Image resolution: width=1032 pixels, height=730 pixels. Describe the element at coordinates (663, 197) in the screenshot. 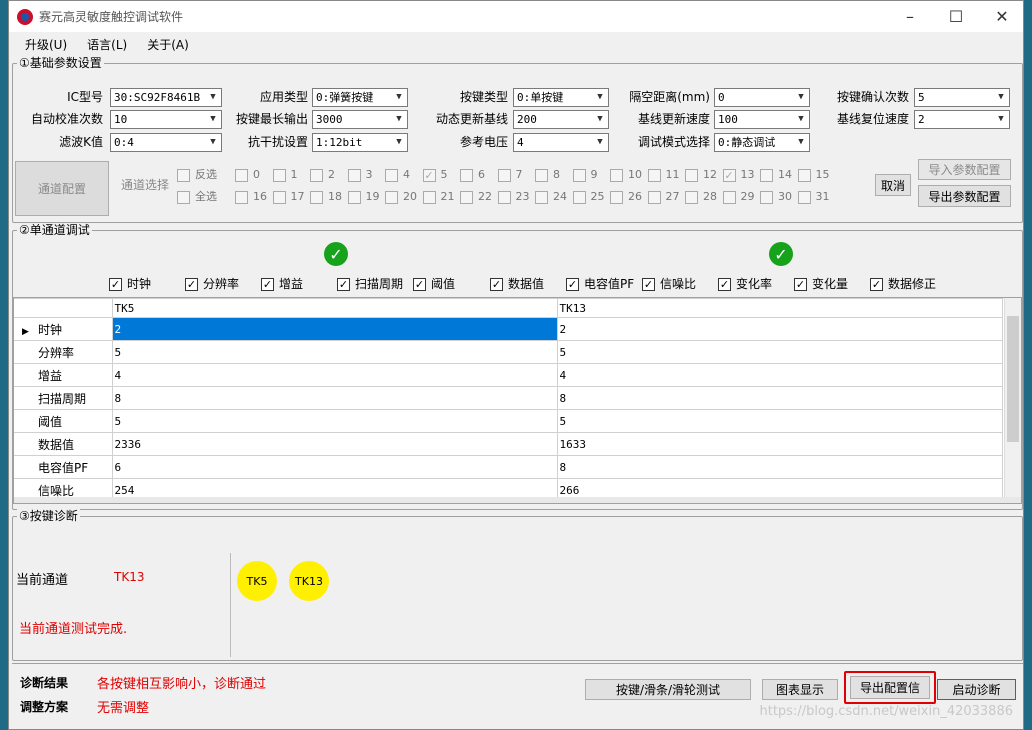

I see `channel-checkbox-27: 27` at that location.